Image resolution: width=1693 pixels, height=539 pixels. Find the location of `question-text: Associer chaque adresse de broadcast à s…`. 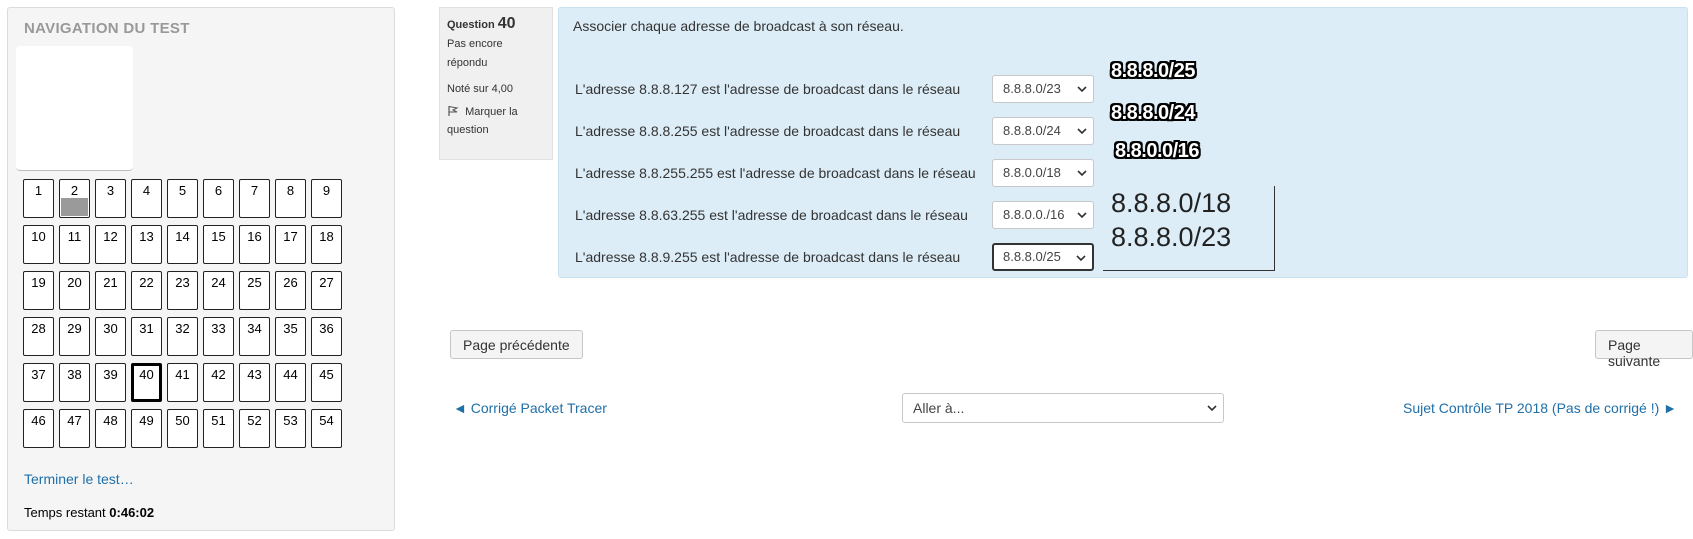

question-text: Associer chaque adresse de broadcast à s… is located at coordinates (738, 26).